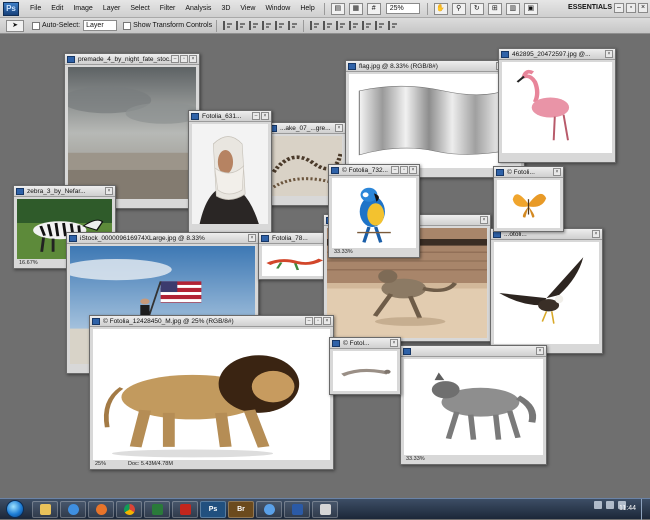 This screenshot has height=520, width=650. I want to click on menu-layer: Layer, so click(112, 8).